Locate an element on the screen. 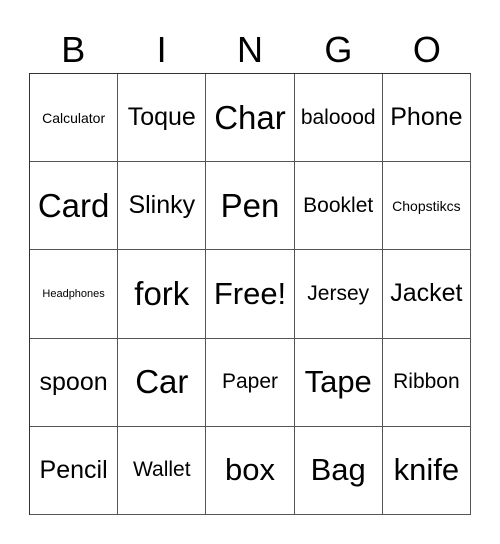 Image resolution: width=500 pixels, height=544 pixels. bingo-cell: Car is located at coordinates (162, 382).